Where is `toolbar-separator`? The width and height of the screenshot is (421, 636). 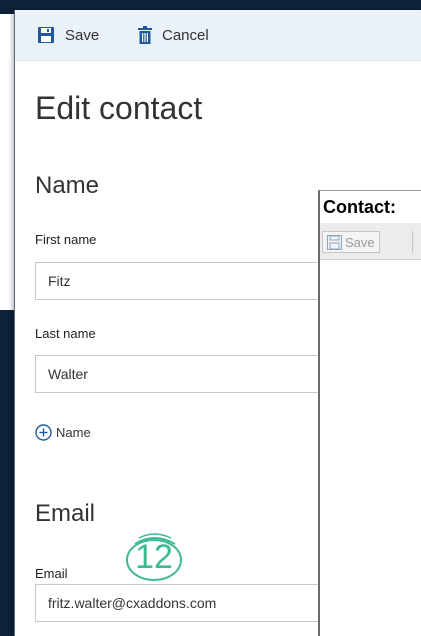
toolbar-separator is located at coordinates (412, 242).